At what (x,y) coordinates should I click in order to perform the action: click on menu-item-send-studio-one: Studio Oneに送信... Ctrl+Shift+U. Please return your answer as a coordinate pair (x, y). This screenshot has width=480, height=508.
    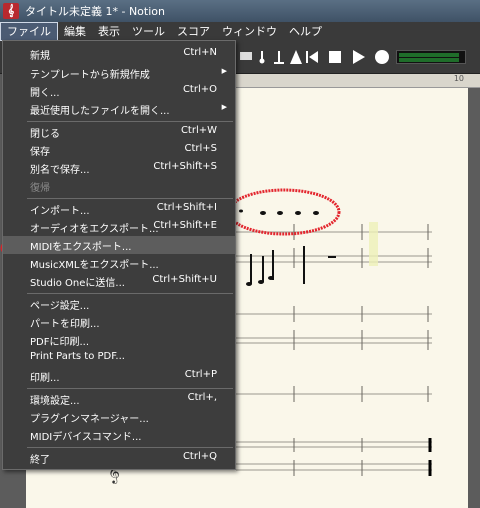
    Looking at the image, I should click on (119, 281).